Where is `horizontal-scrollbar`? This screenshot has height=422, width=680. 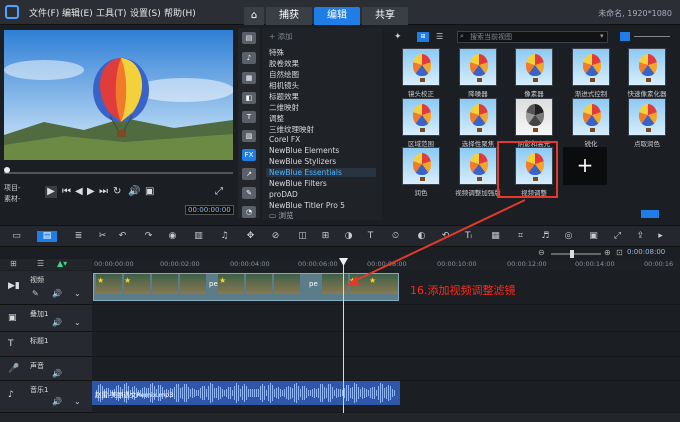 horizontal-scrollbar is located at coordinates (340, 417).